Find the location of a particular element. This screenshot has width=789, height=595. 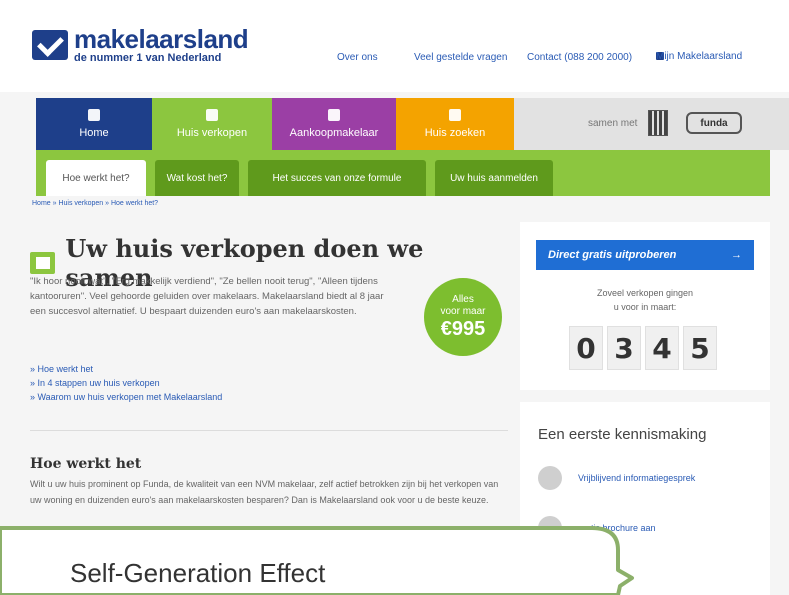

link-contact: Contact (088 200 2000) is located at coordinates (579, 57).